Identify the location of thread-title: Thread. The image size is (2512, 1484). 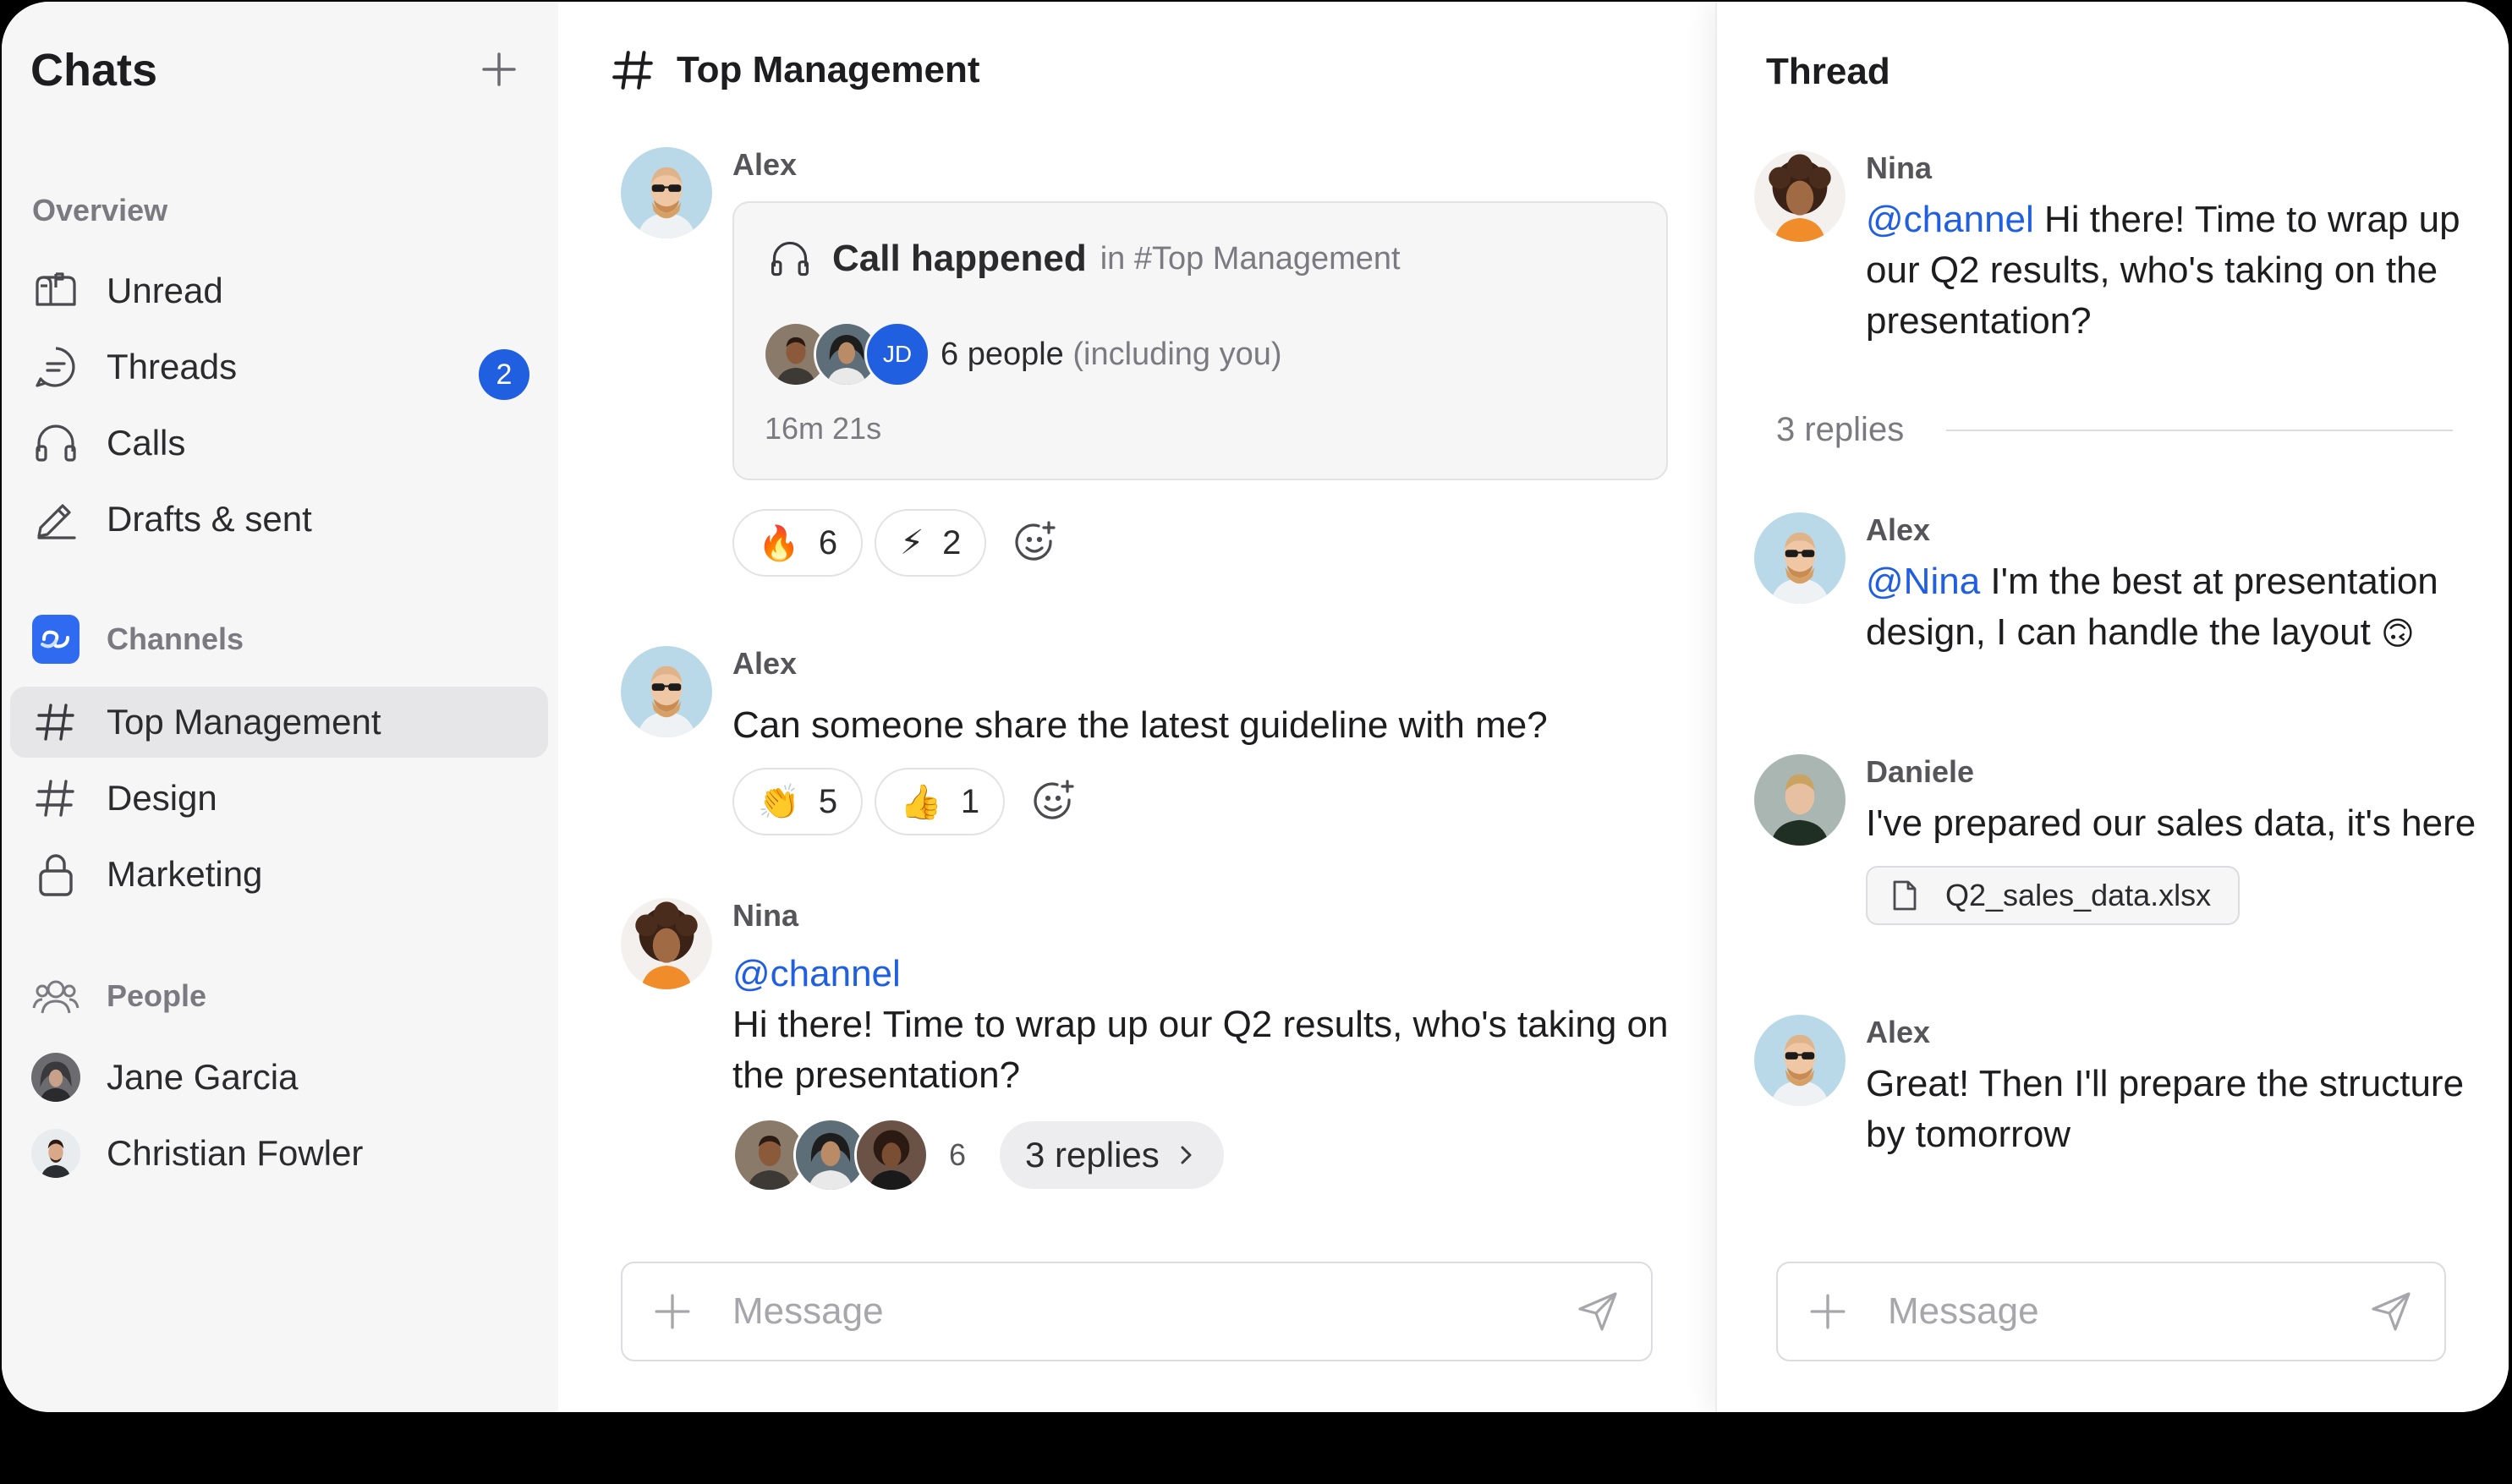
(1828, 71).